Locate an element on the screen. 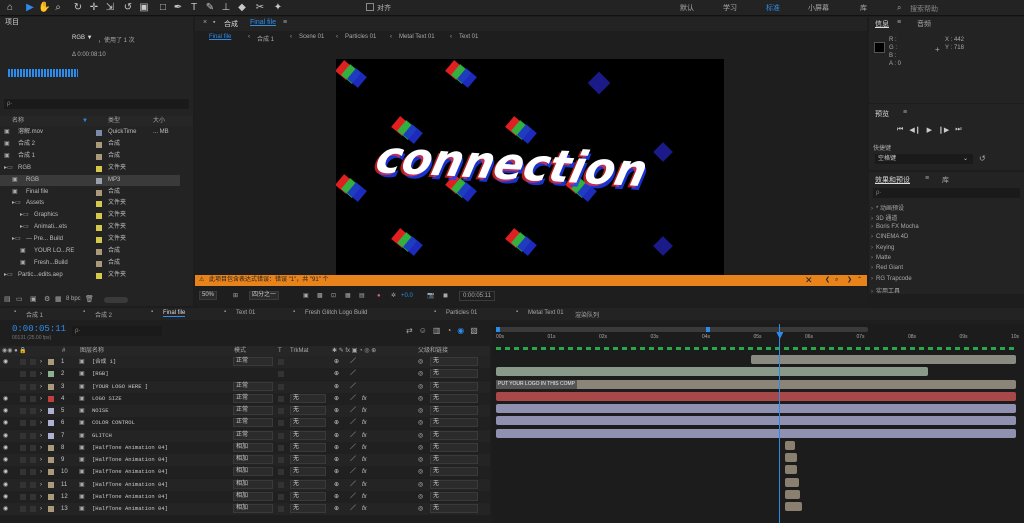 This screenshot has width=1024, height=523. timeline-timecode: 0:00:05:11 is located at coordinates (39, 329).